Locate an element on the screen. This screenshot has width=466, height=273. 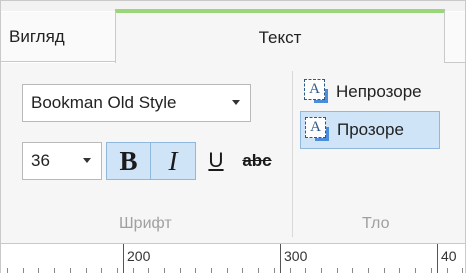
italic-button: I is located at coordinates (173, 161).